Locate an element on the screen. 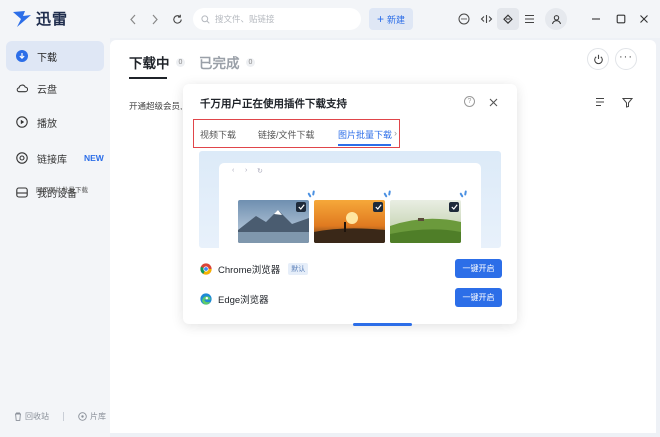 The width and height of the screenshot is (660, 437). refresh-icon is located at coordinates (177, 19).